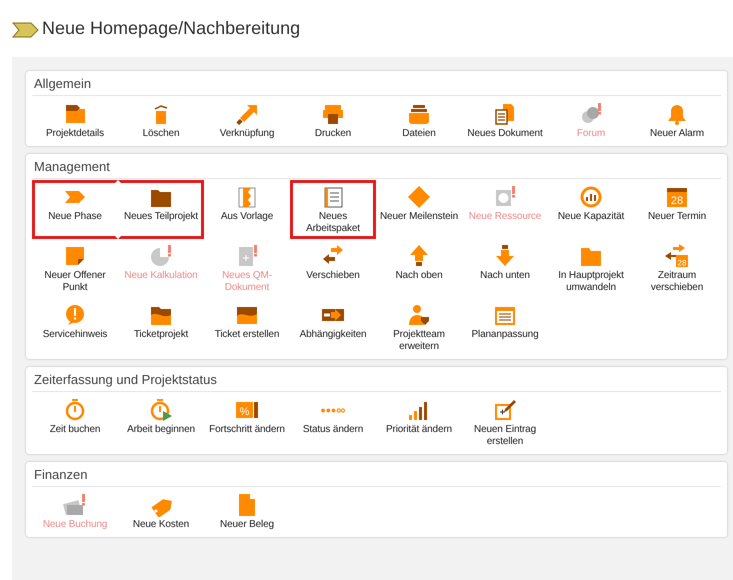  What do you see at coordinates (591, 197) in the screenshot?
I see `gauge-icon` at bounding box center [591, 197].